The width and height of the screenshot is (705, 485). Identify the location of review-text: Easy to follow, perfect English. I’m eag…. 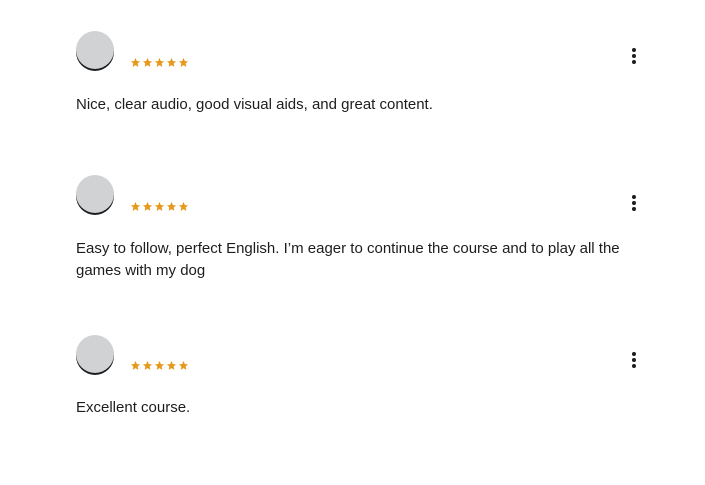
(348, 259).